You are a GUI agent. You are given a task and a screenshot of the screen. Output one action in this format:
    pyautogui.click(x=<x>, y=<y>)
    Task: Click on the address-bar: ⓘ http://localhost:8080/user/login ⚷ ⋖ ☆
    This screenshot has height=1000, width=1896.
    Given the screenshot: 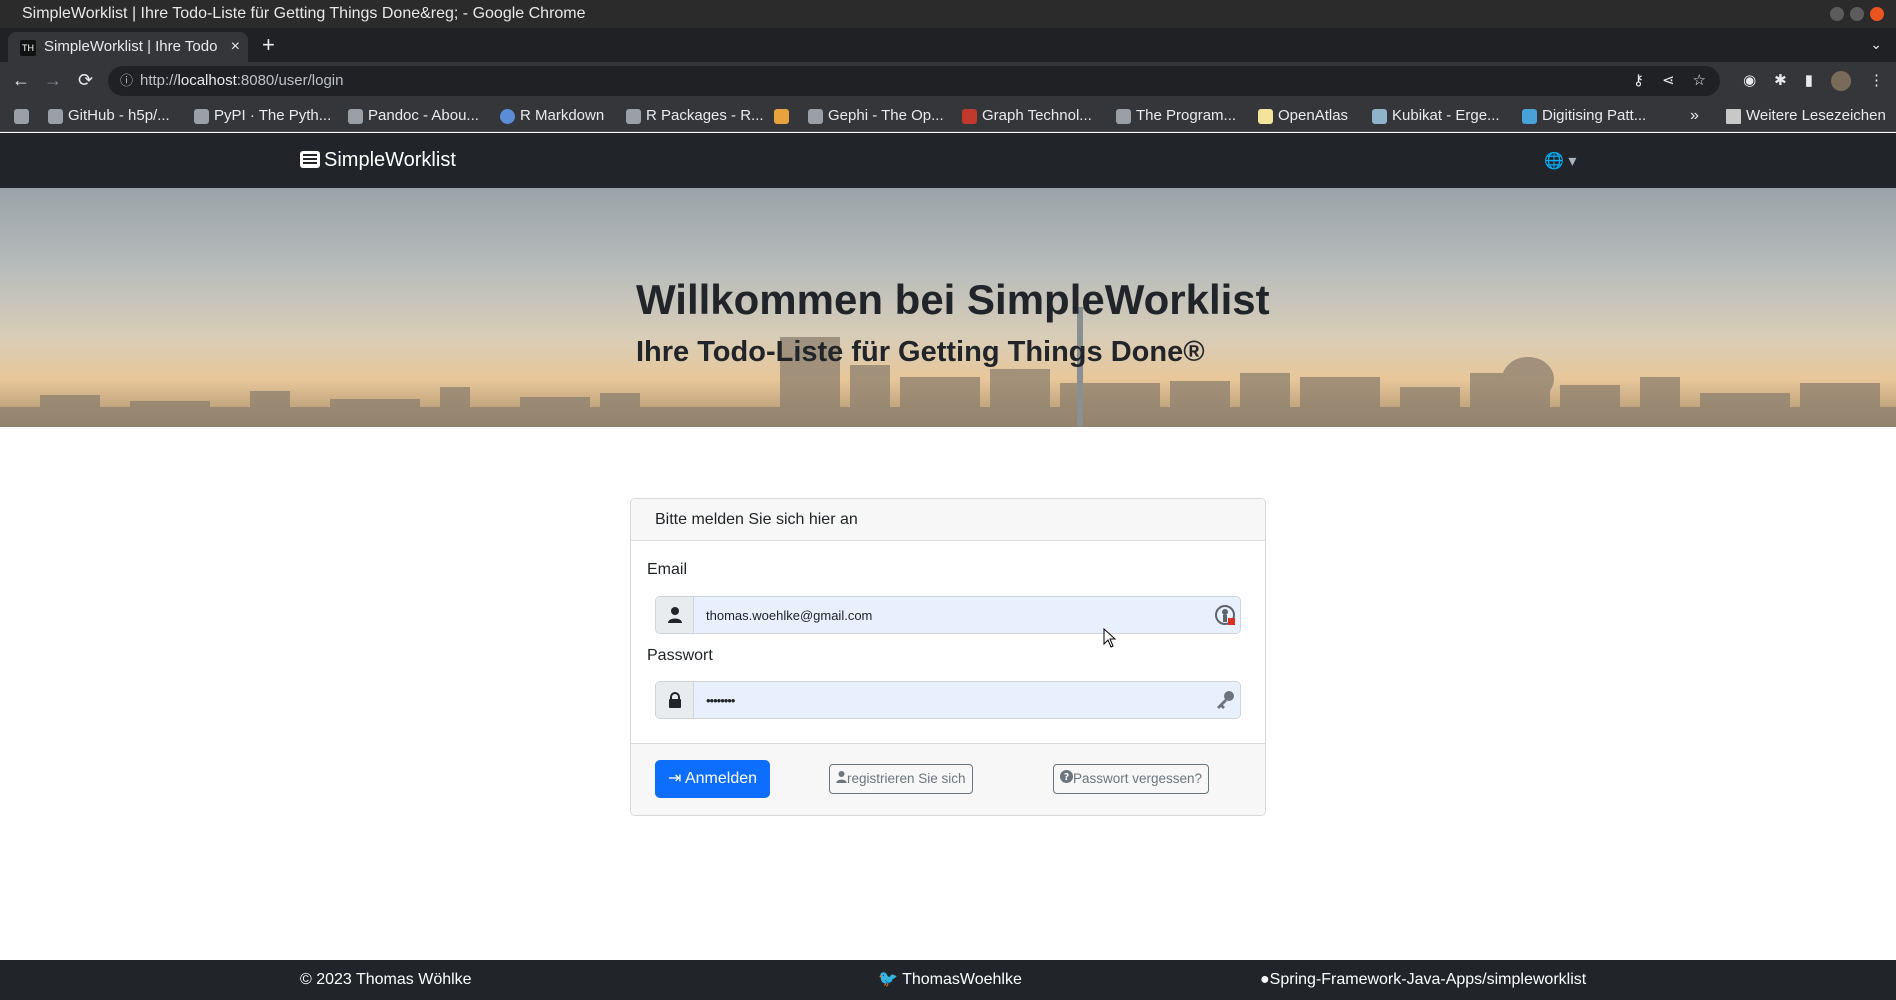 What is the action you would take?
    pyautogui.click(x=914, y=81)
    